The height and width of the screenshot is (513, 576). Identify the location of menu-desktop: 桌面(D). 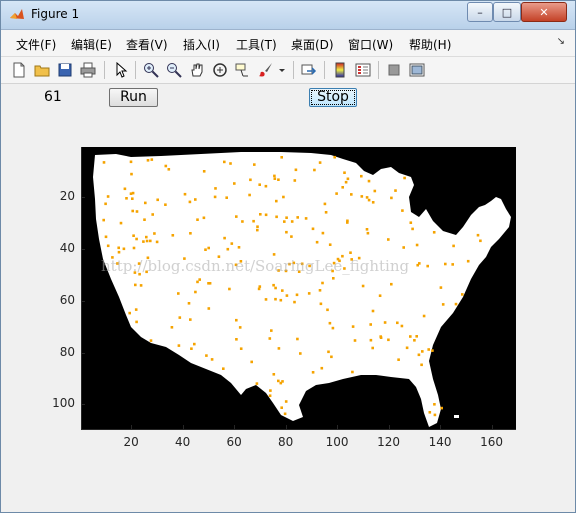
(312, 44).